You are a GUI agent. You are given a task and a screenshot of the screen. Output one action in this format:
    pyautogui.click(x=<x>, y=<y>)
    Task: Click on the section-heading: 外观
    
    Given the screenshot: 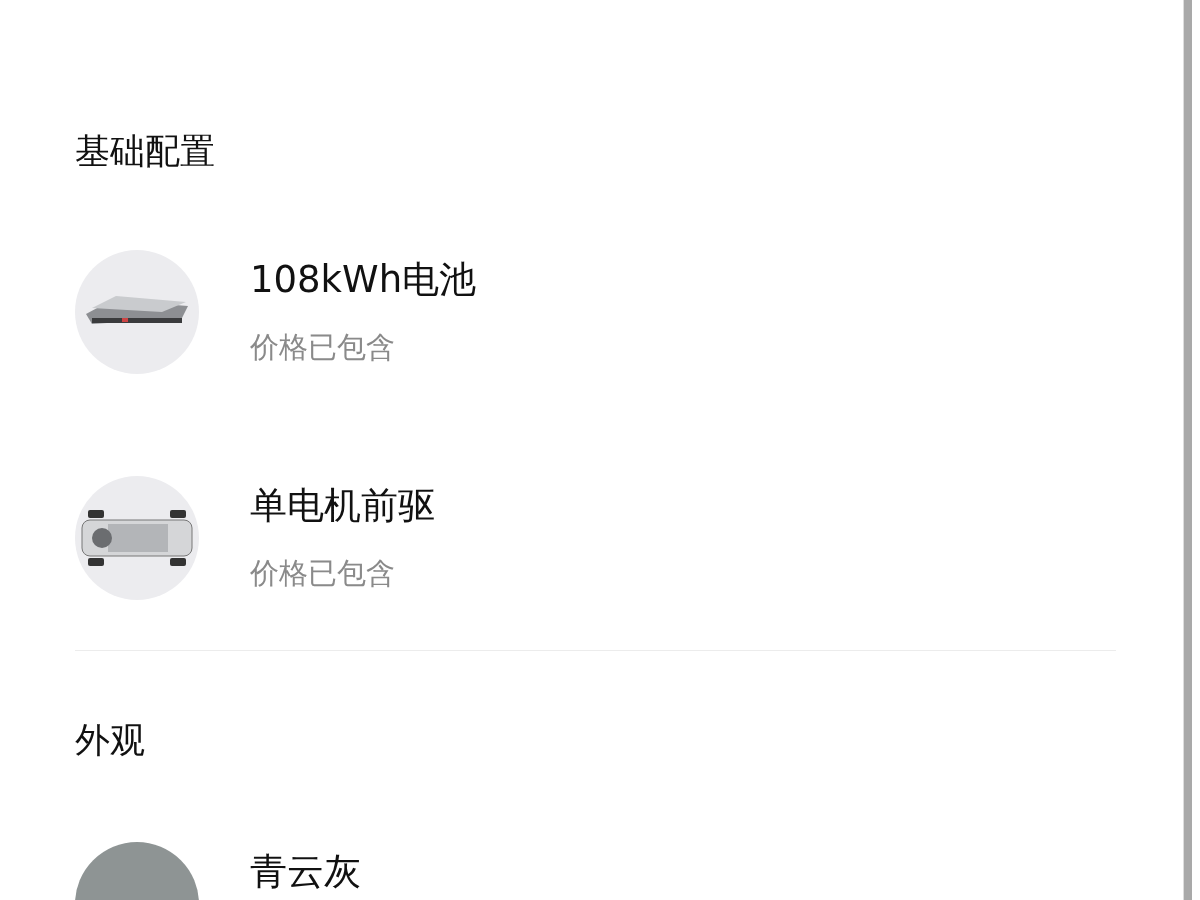 What is the action you would take?
    pyautogui.click(x=110, y=740)
    